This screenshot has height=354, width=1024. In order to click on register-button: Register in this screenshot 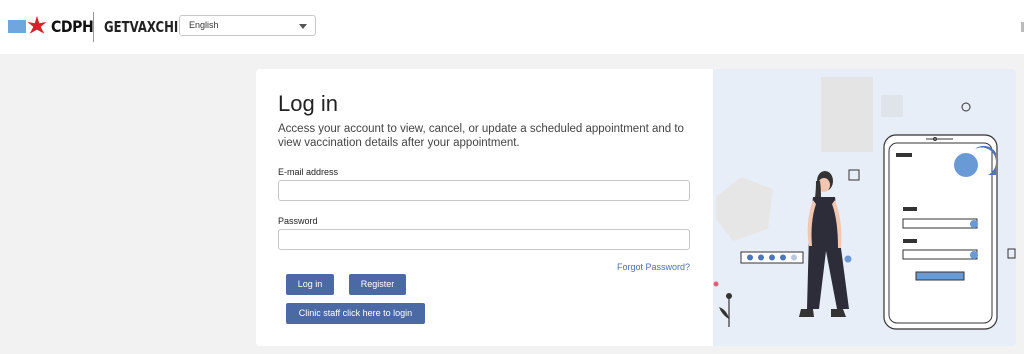, I will do `click(377, 284)`.